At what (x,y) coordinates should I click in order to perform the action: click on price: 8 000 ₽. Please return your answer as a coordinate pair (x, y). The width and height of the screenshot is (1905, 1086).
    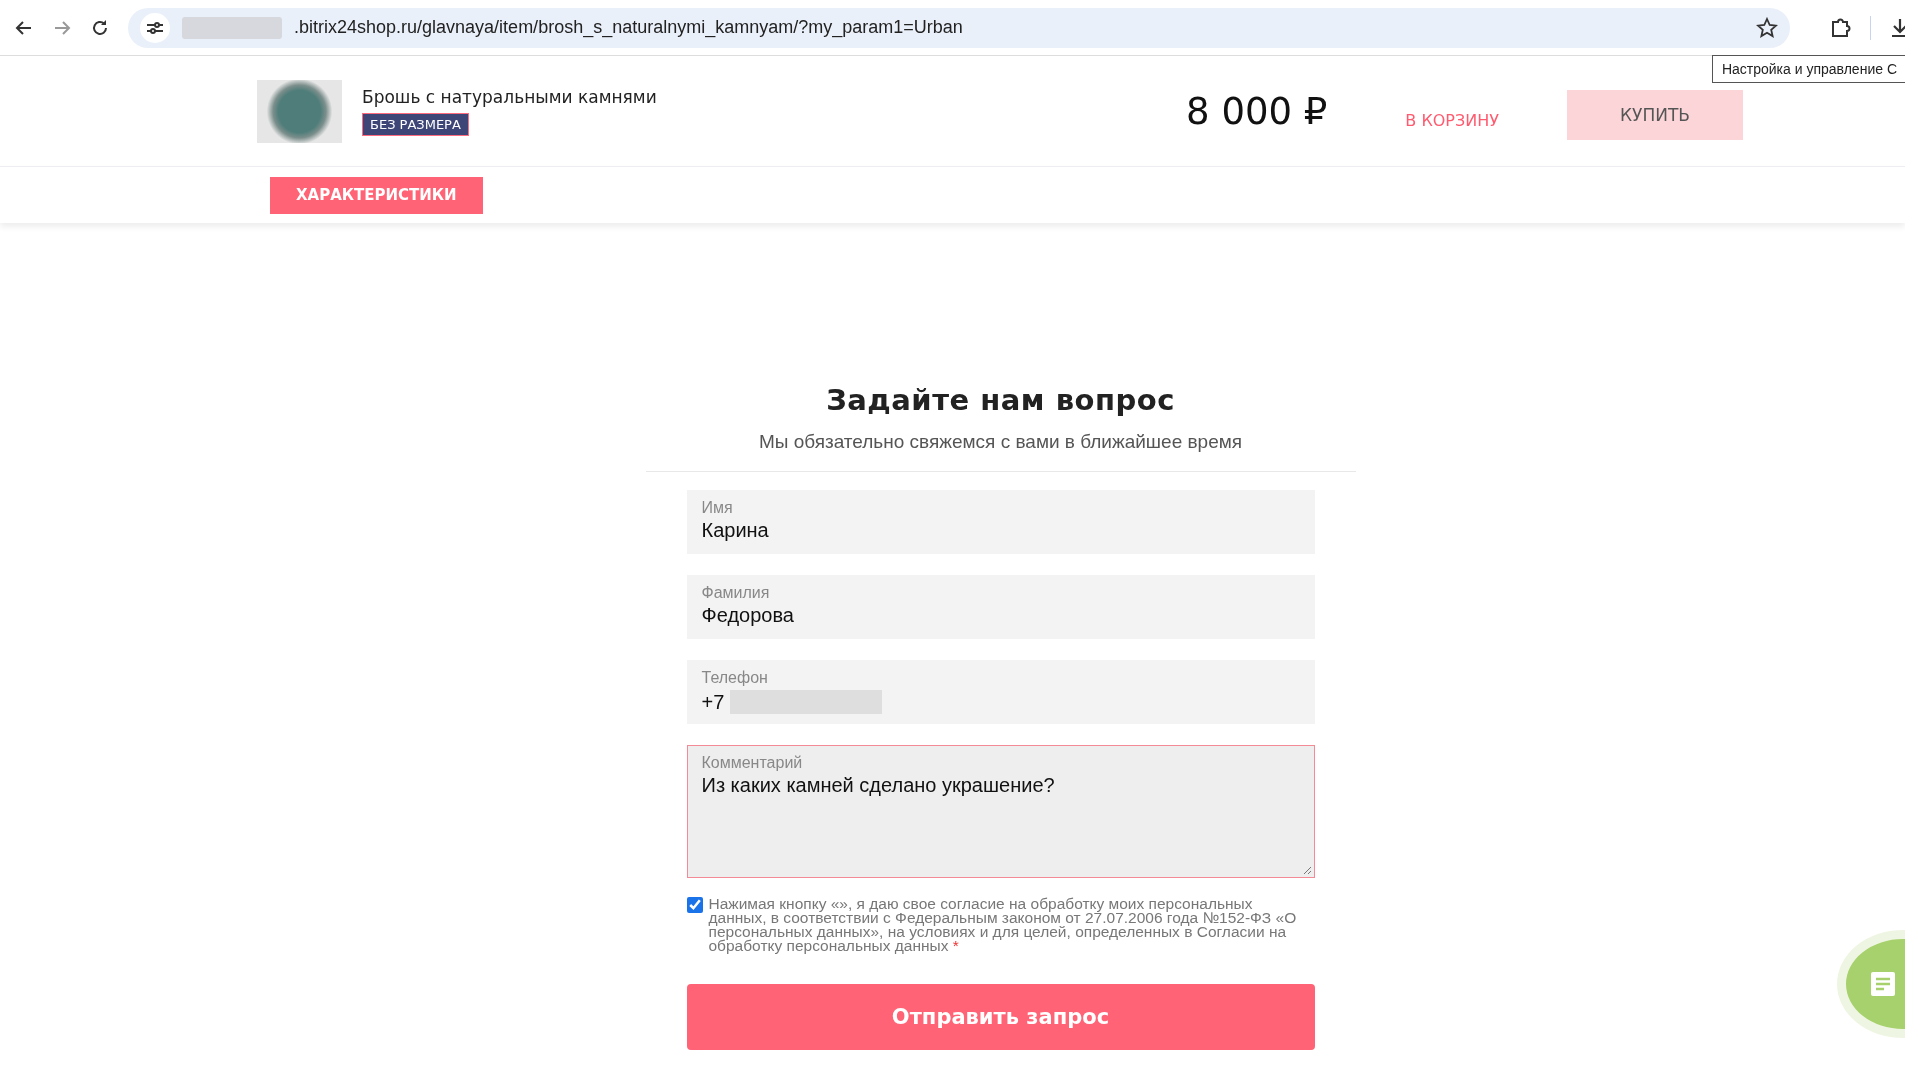
    Looking at the image, I should click on (1257, 111).